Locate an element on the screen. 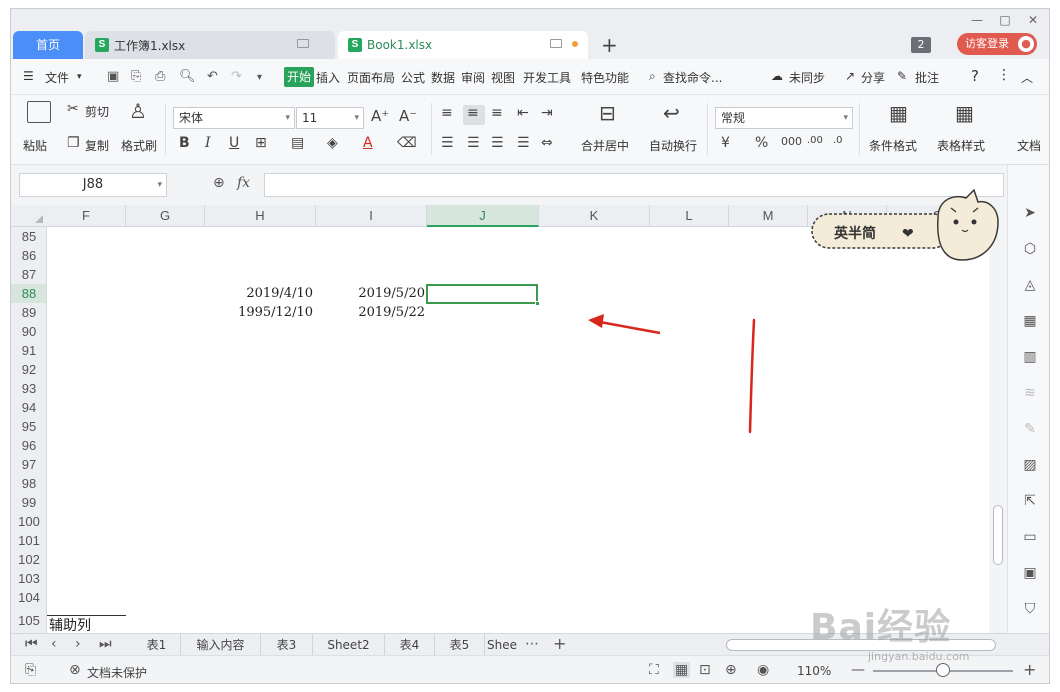 Image resolution: width=1060 pixels, height=692 pixels. align-left-icon: ☰ is located at coordinates (447, 143).